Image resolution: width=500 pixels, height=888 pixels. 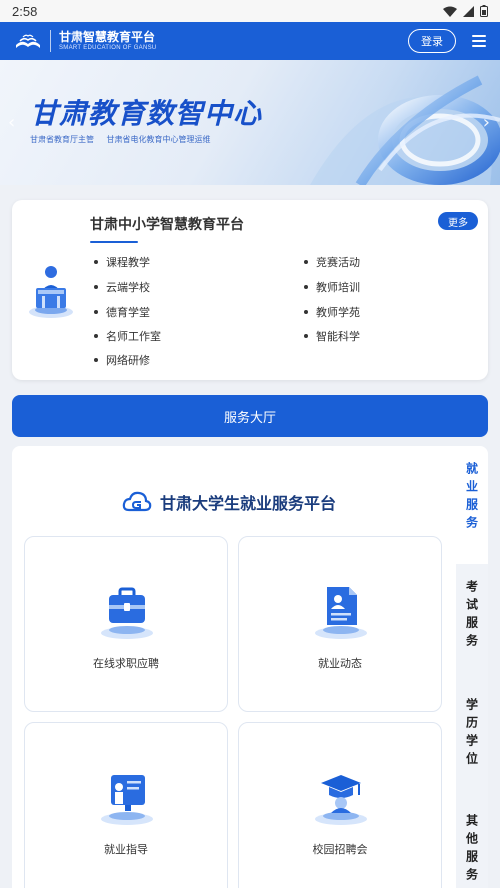 What do you see at coordinates (122, 312) in the screenshot?
I see `link-moral-education: 德育学堂` at bounding box center [122, 312].